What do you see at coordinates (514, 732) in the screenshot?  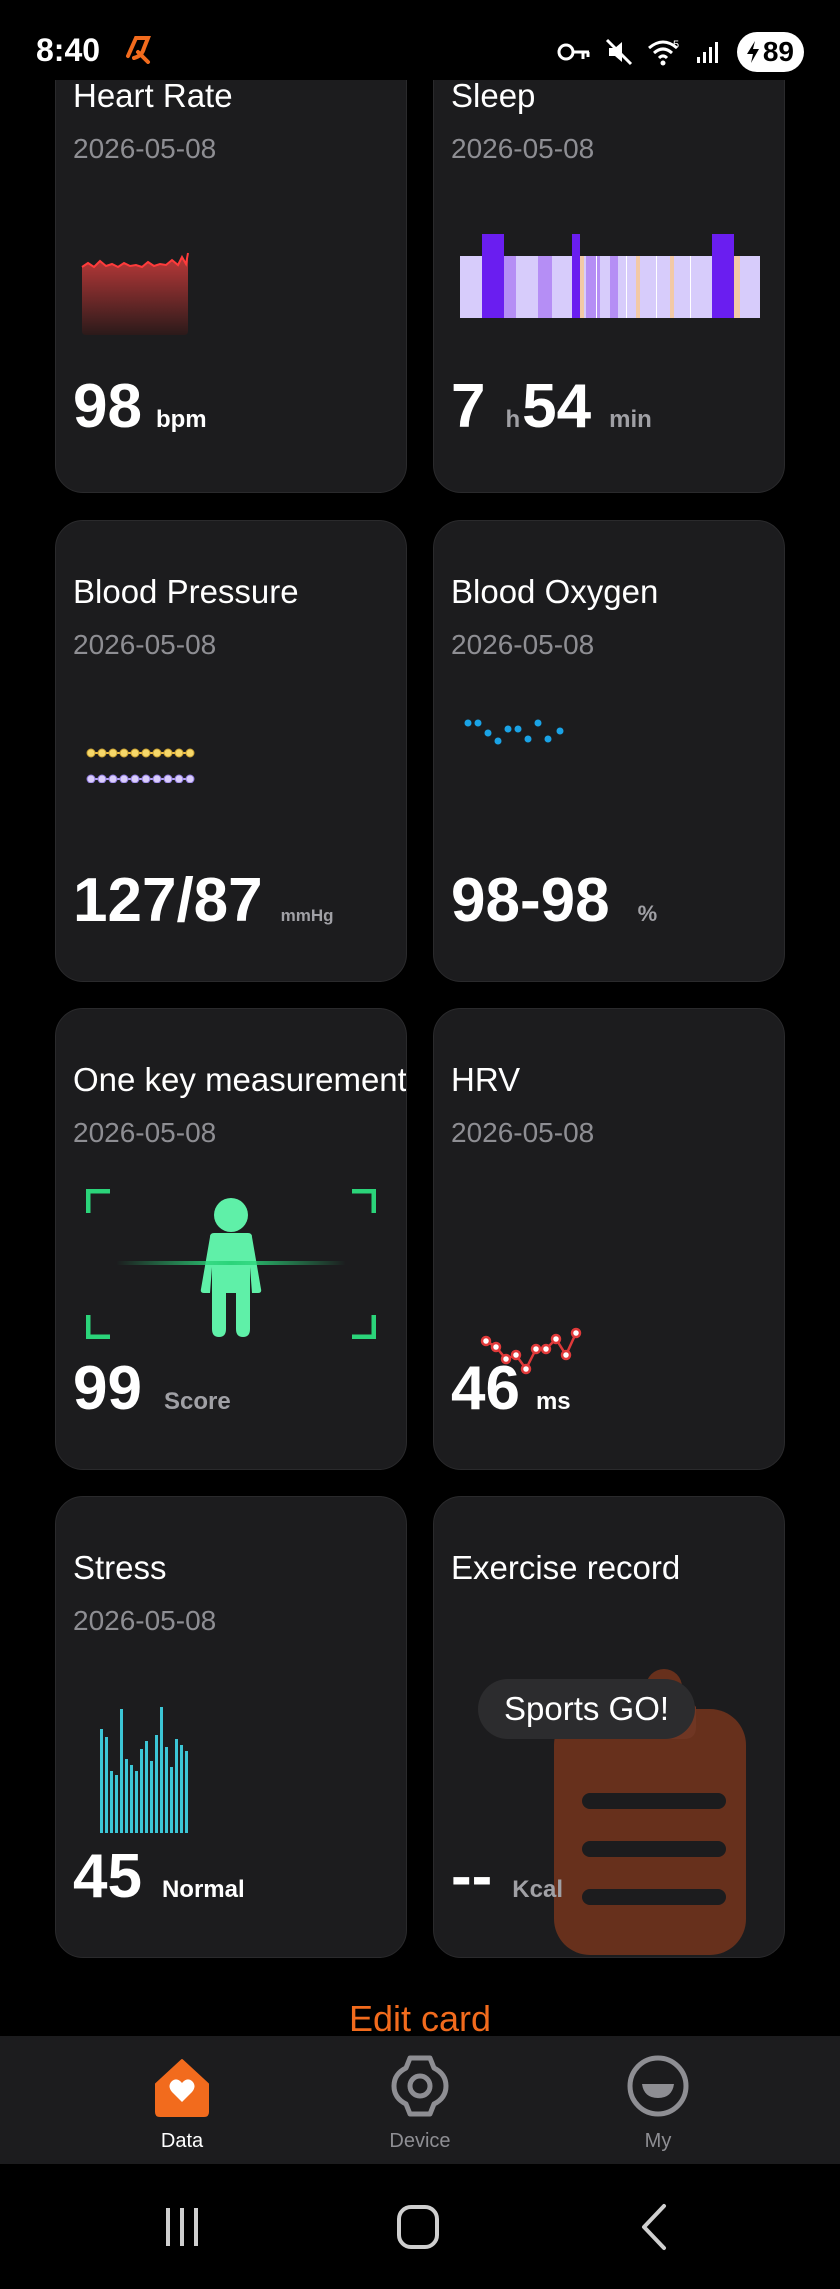 I see `blood-oxygen-chart` at bounding box center [514, 732].